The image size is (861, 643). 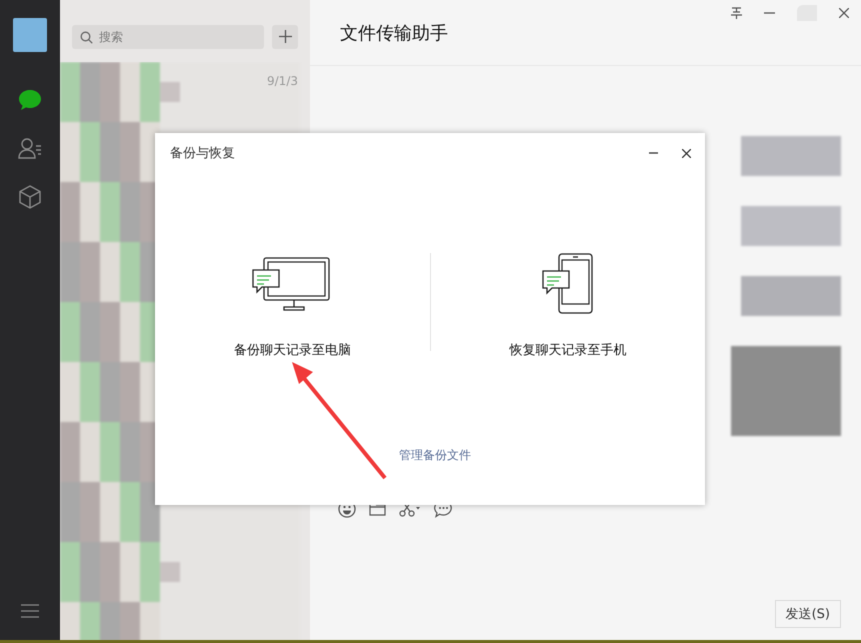 What do you see at coordinates (30, 611) in the screenshot?
I see `menu-icon` at bounding box center [30, 611].